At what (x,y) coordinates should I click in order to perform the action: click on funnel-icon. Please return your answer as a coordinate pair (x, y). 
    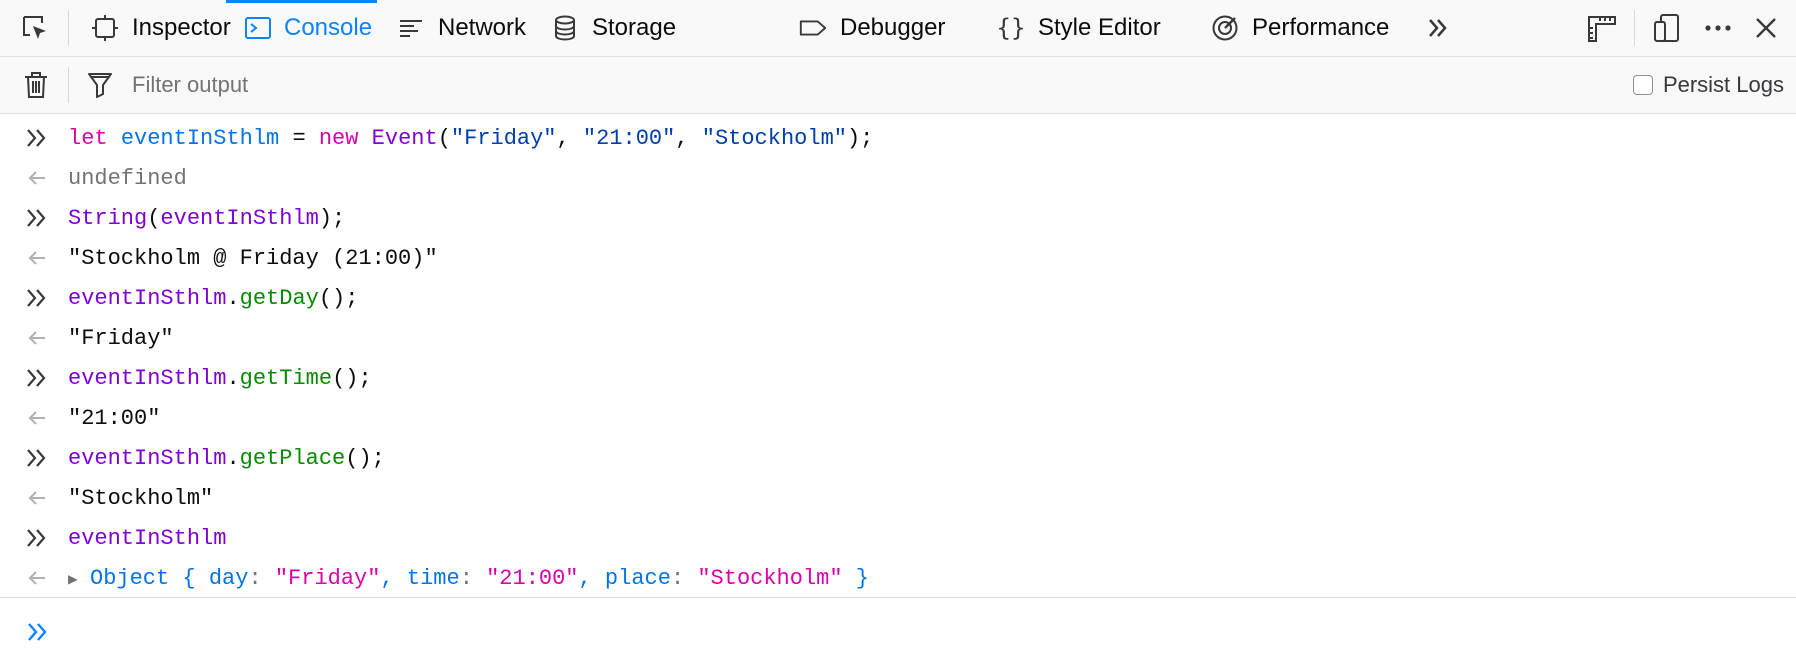
    Looking at the image, I should click on (100, 85).